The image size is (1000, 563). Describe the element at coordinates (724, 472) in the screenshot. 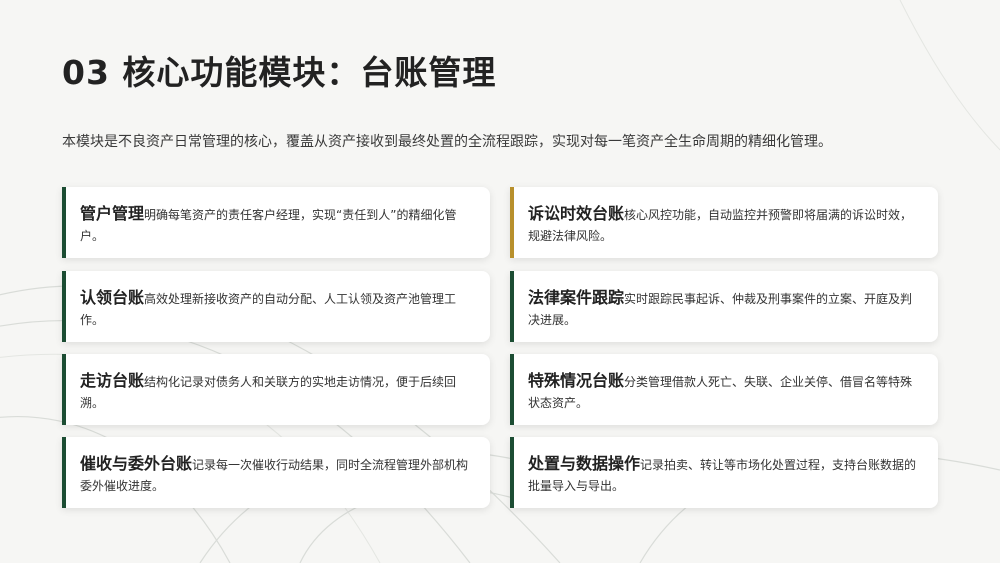

I see `card-disposal-data-ops: 处置与数据操作记录拍卖、转让等市场化处置过程，支持台账数据的批量导入与导出。` at that location.